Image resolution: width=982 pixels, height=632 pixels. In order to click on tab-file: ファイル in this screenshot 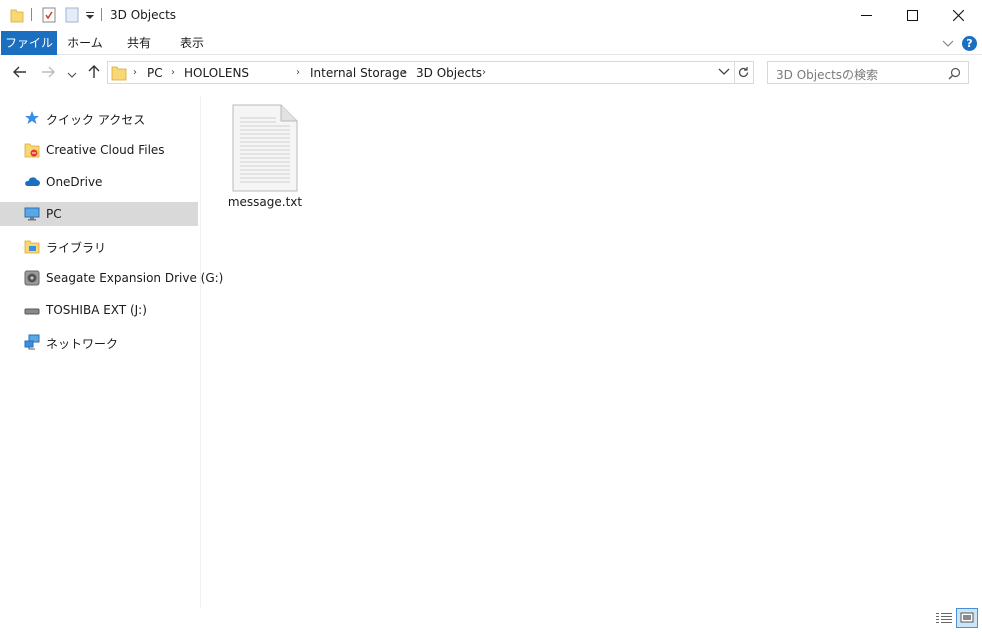, I will do `click(29, 43)`.